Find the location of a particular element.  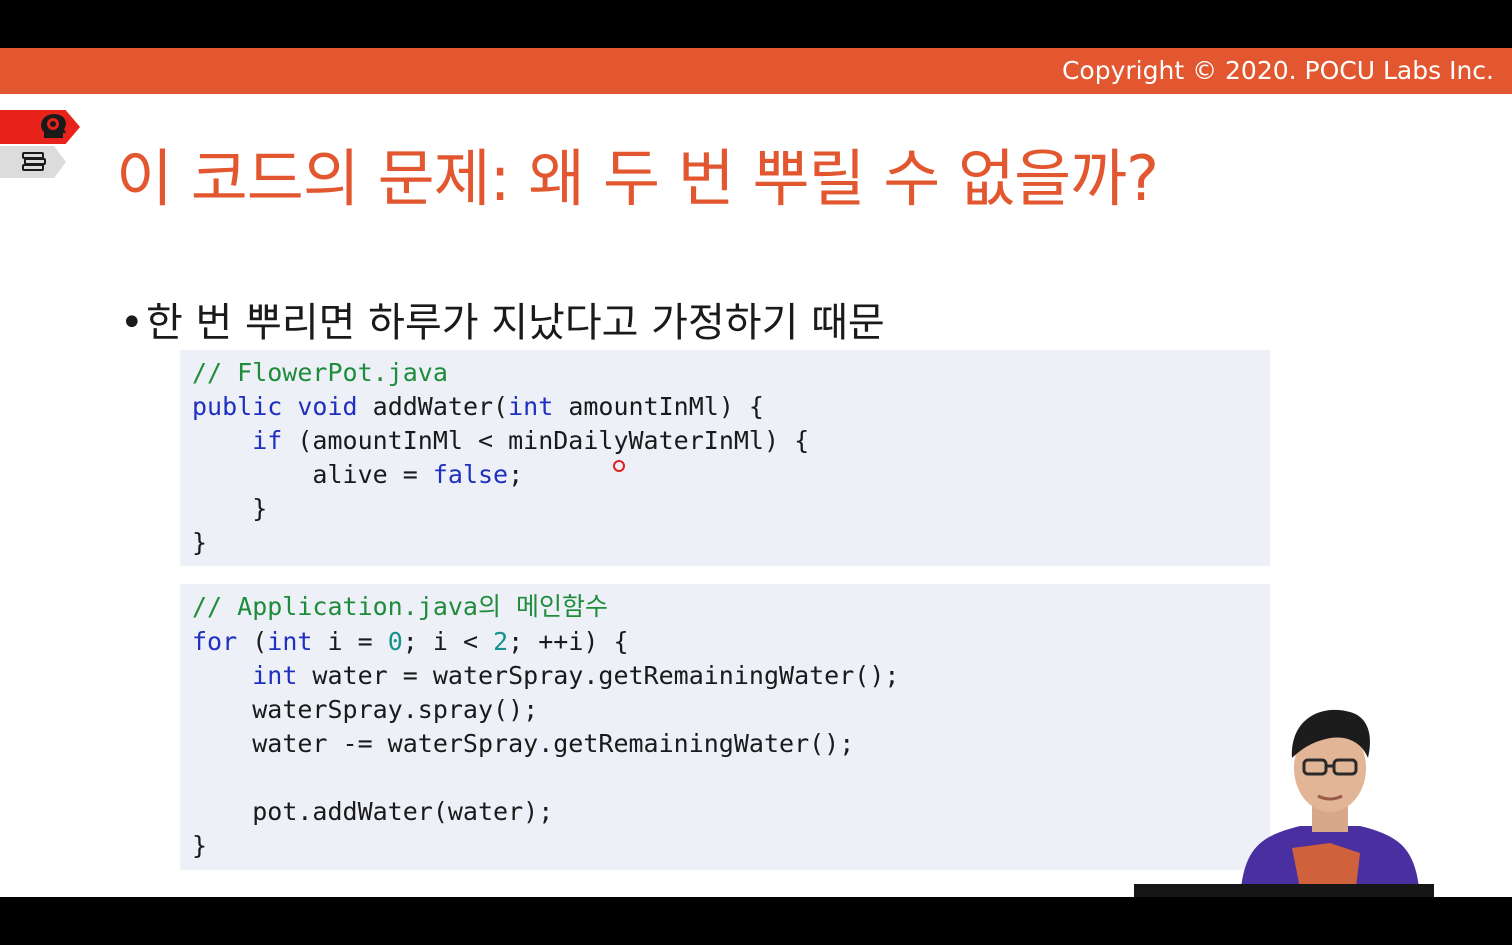

code-text: ; is located at coordinates (516, 474).